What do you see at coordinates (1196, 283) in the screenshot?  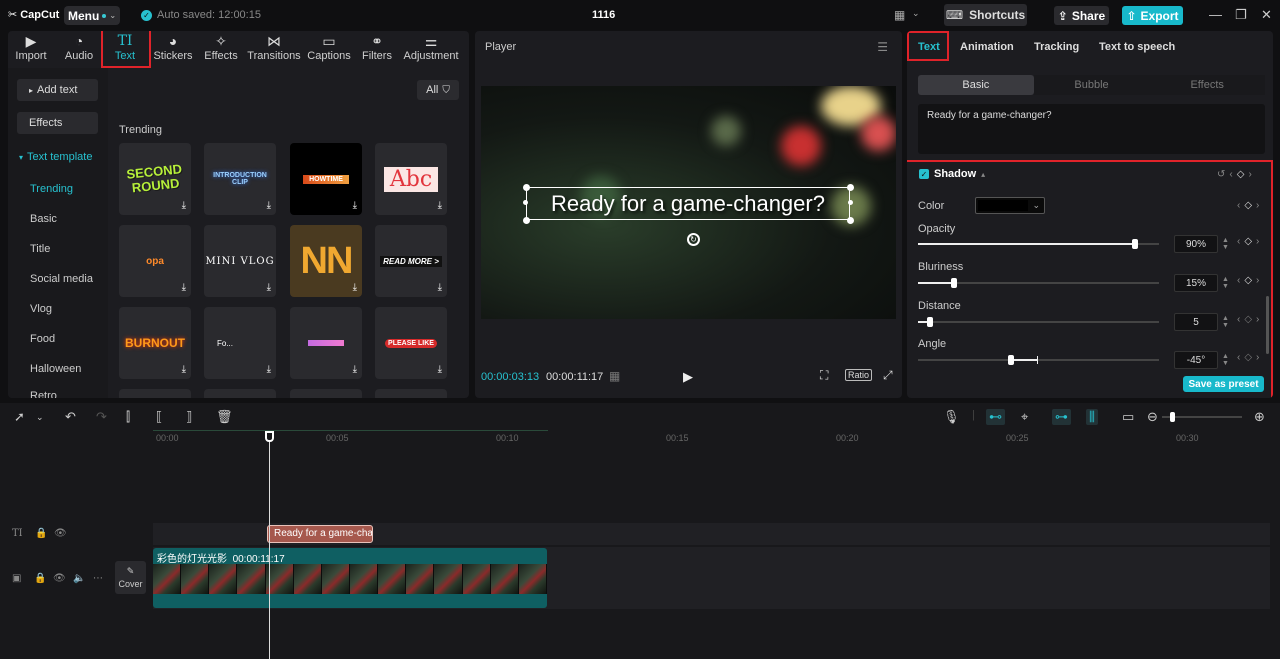 I see `bluriness-value-input: 15%` at bounding box center [1196, 283].